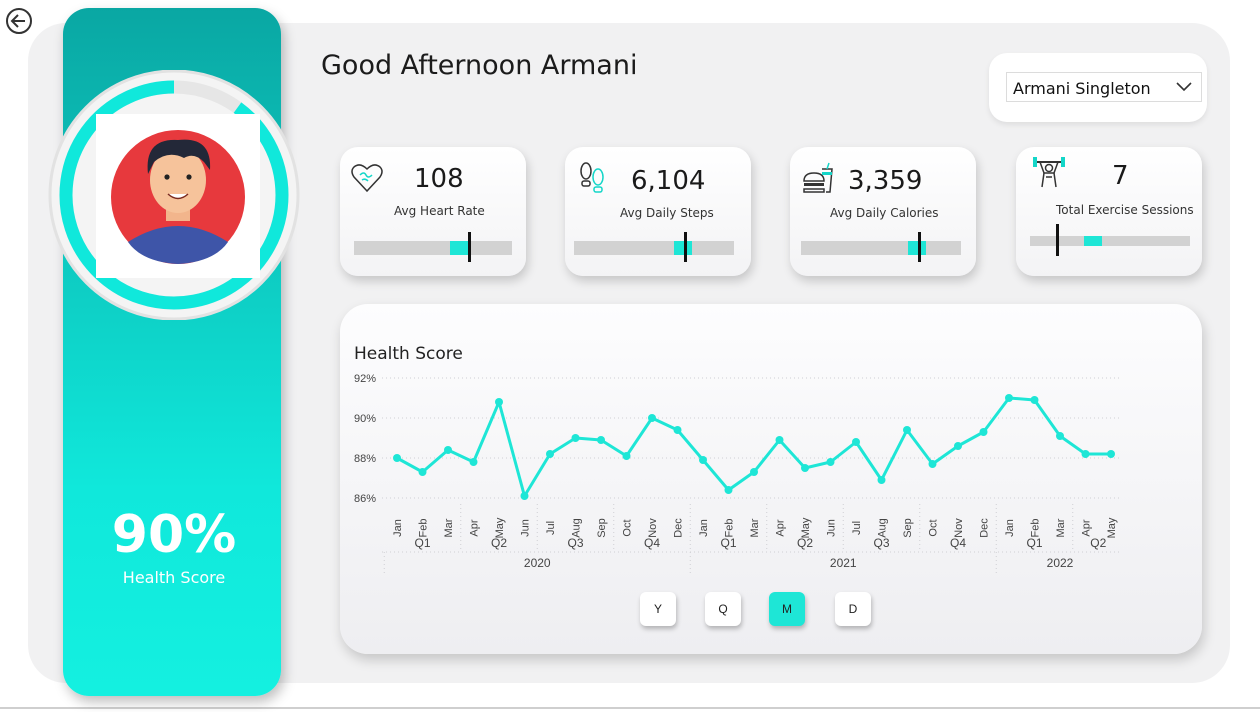 This screenshot has width=1260, height=712. I want to click on weightlifting-icon, so click(1049, 172).